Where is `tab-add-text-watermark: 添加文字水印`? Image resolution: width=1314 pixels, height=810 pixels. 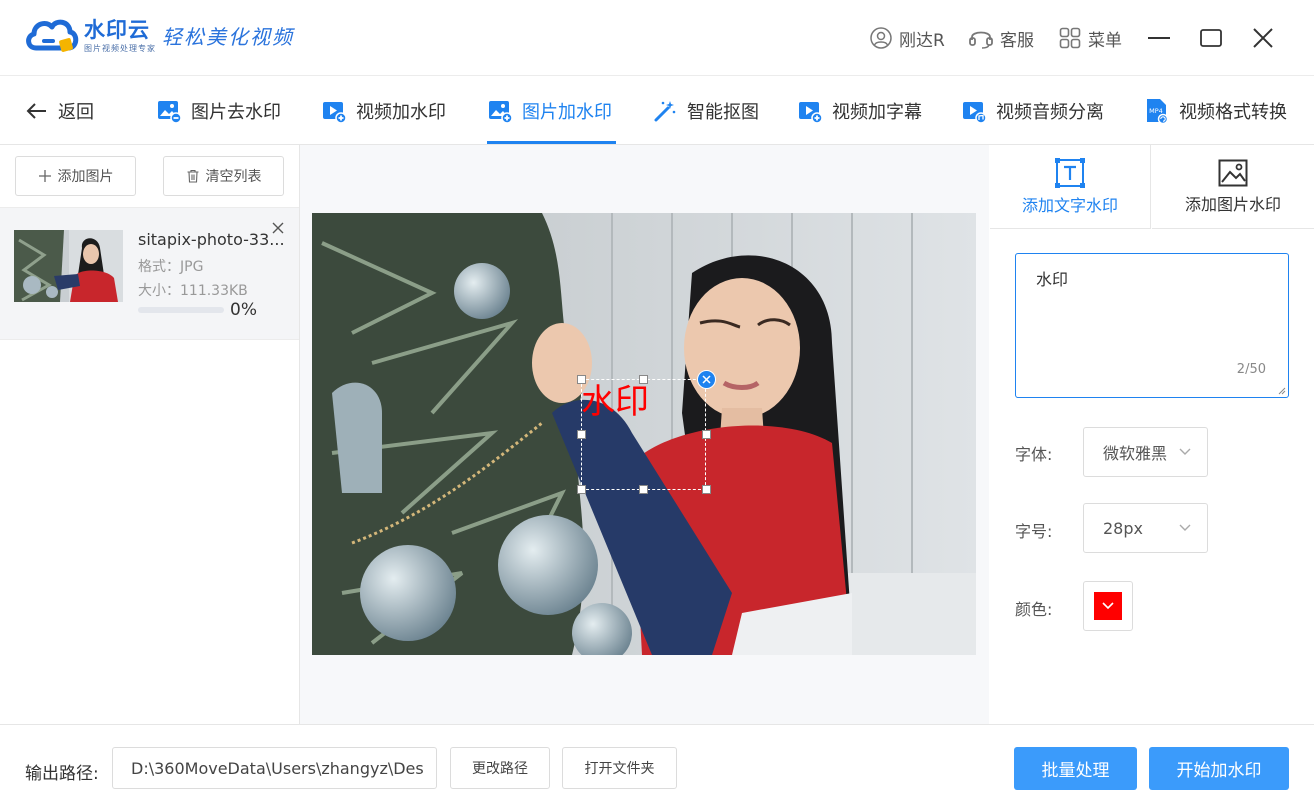
tab-add-text-watermark: 添加文字水印 is located at coordinates (1070, 187).